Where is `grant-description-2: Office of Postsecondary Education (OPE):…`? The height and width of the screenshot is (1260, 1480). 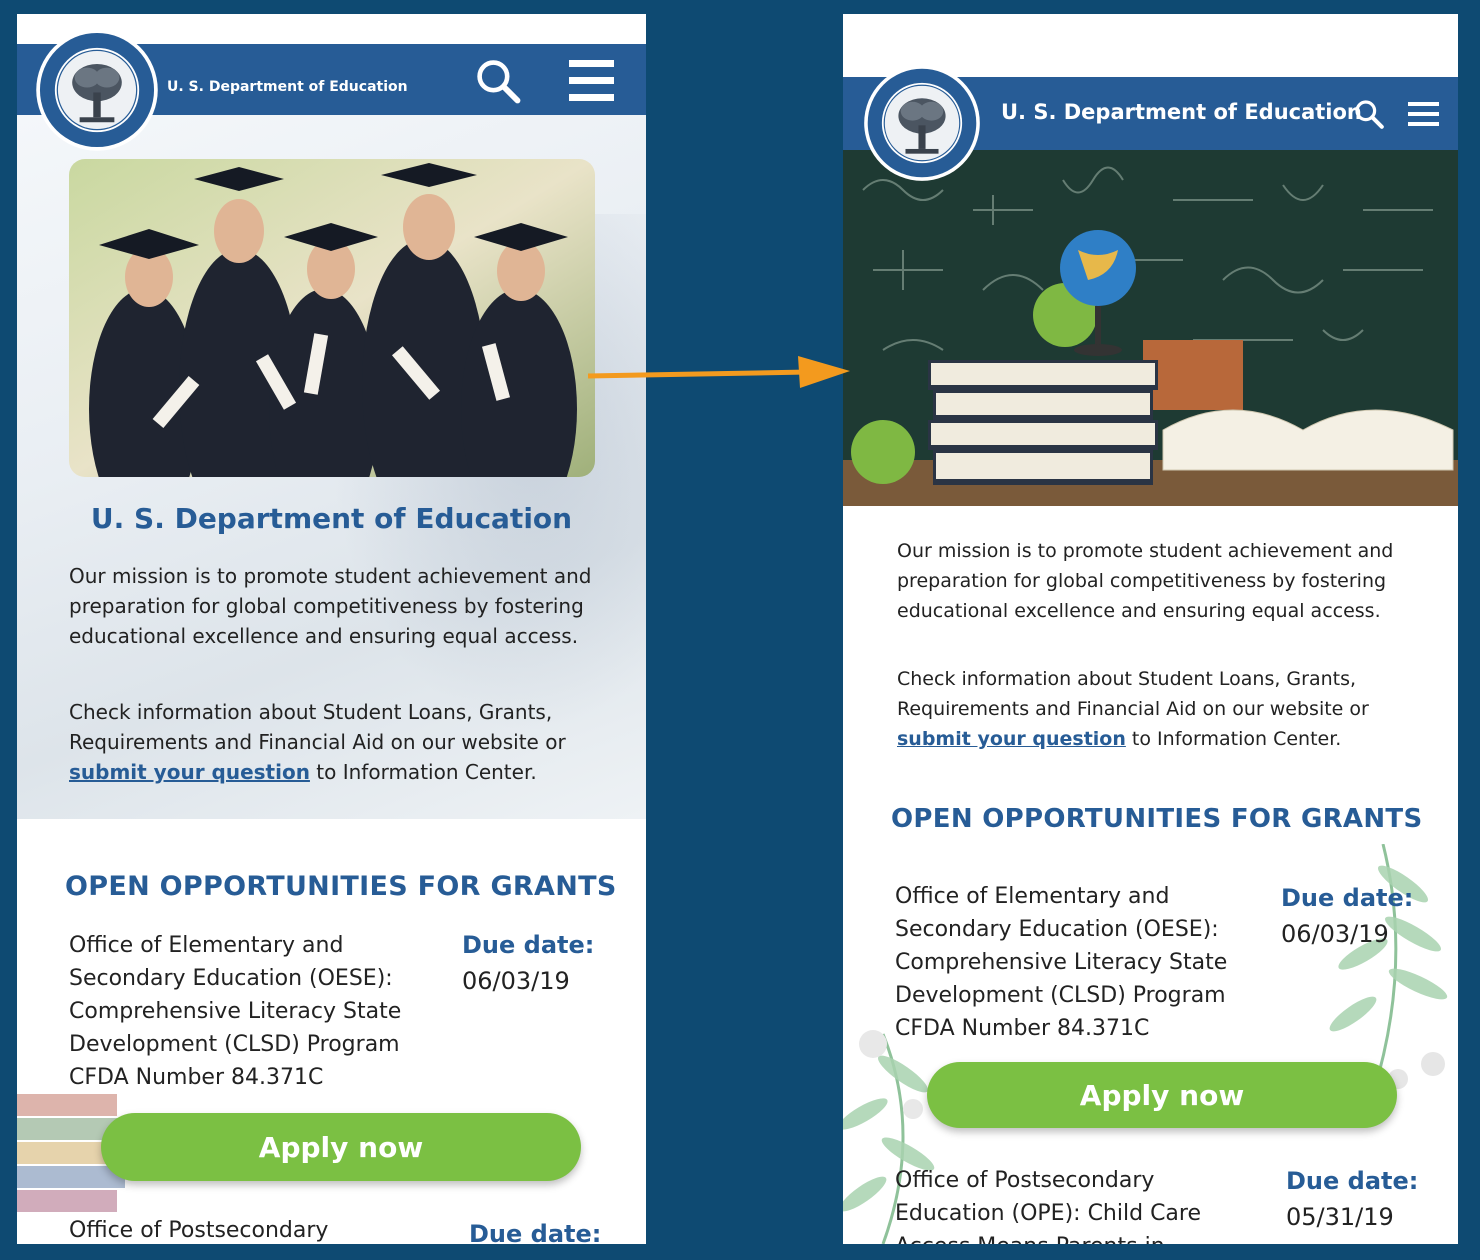 grant-description-2: Office of Postsecondary Education (OPE):… is located at coordinates (1048, 1206).